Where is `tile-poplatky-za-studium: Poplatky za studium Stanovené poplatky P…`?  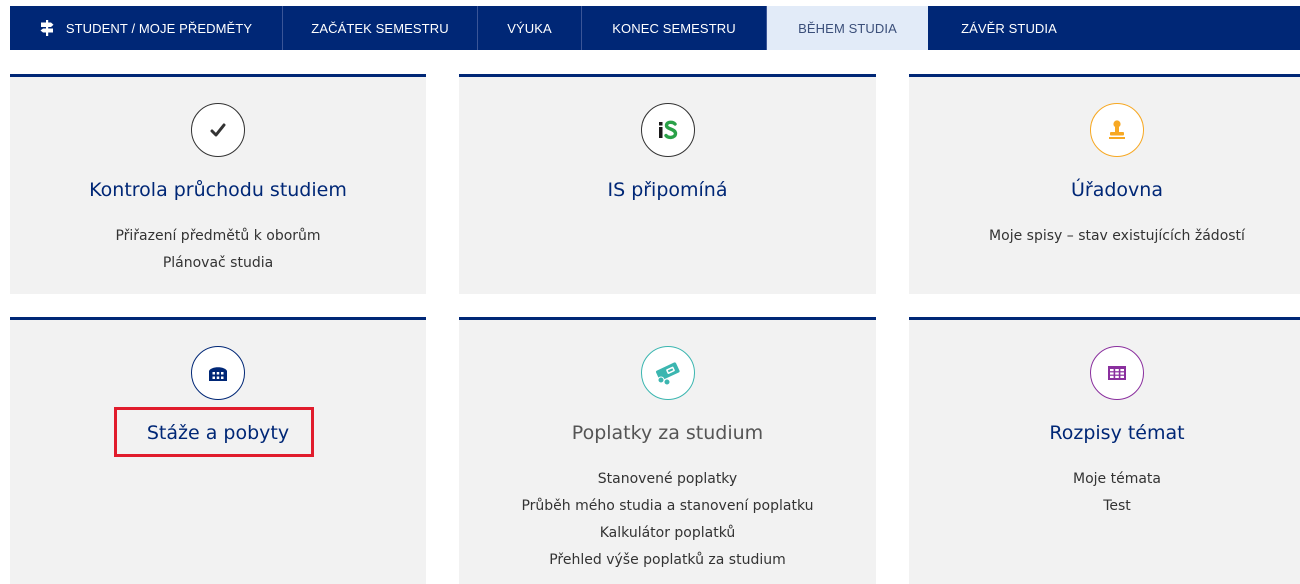
tile-poplatky-za-studium: Poplatky za studium Stanovené poplatky P… is located at coordinates (667, 450).